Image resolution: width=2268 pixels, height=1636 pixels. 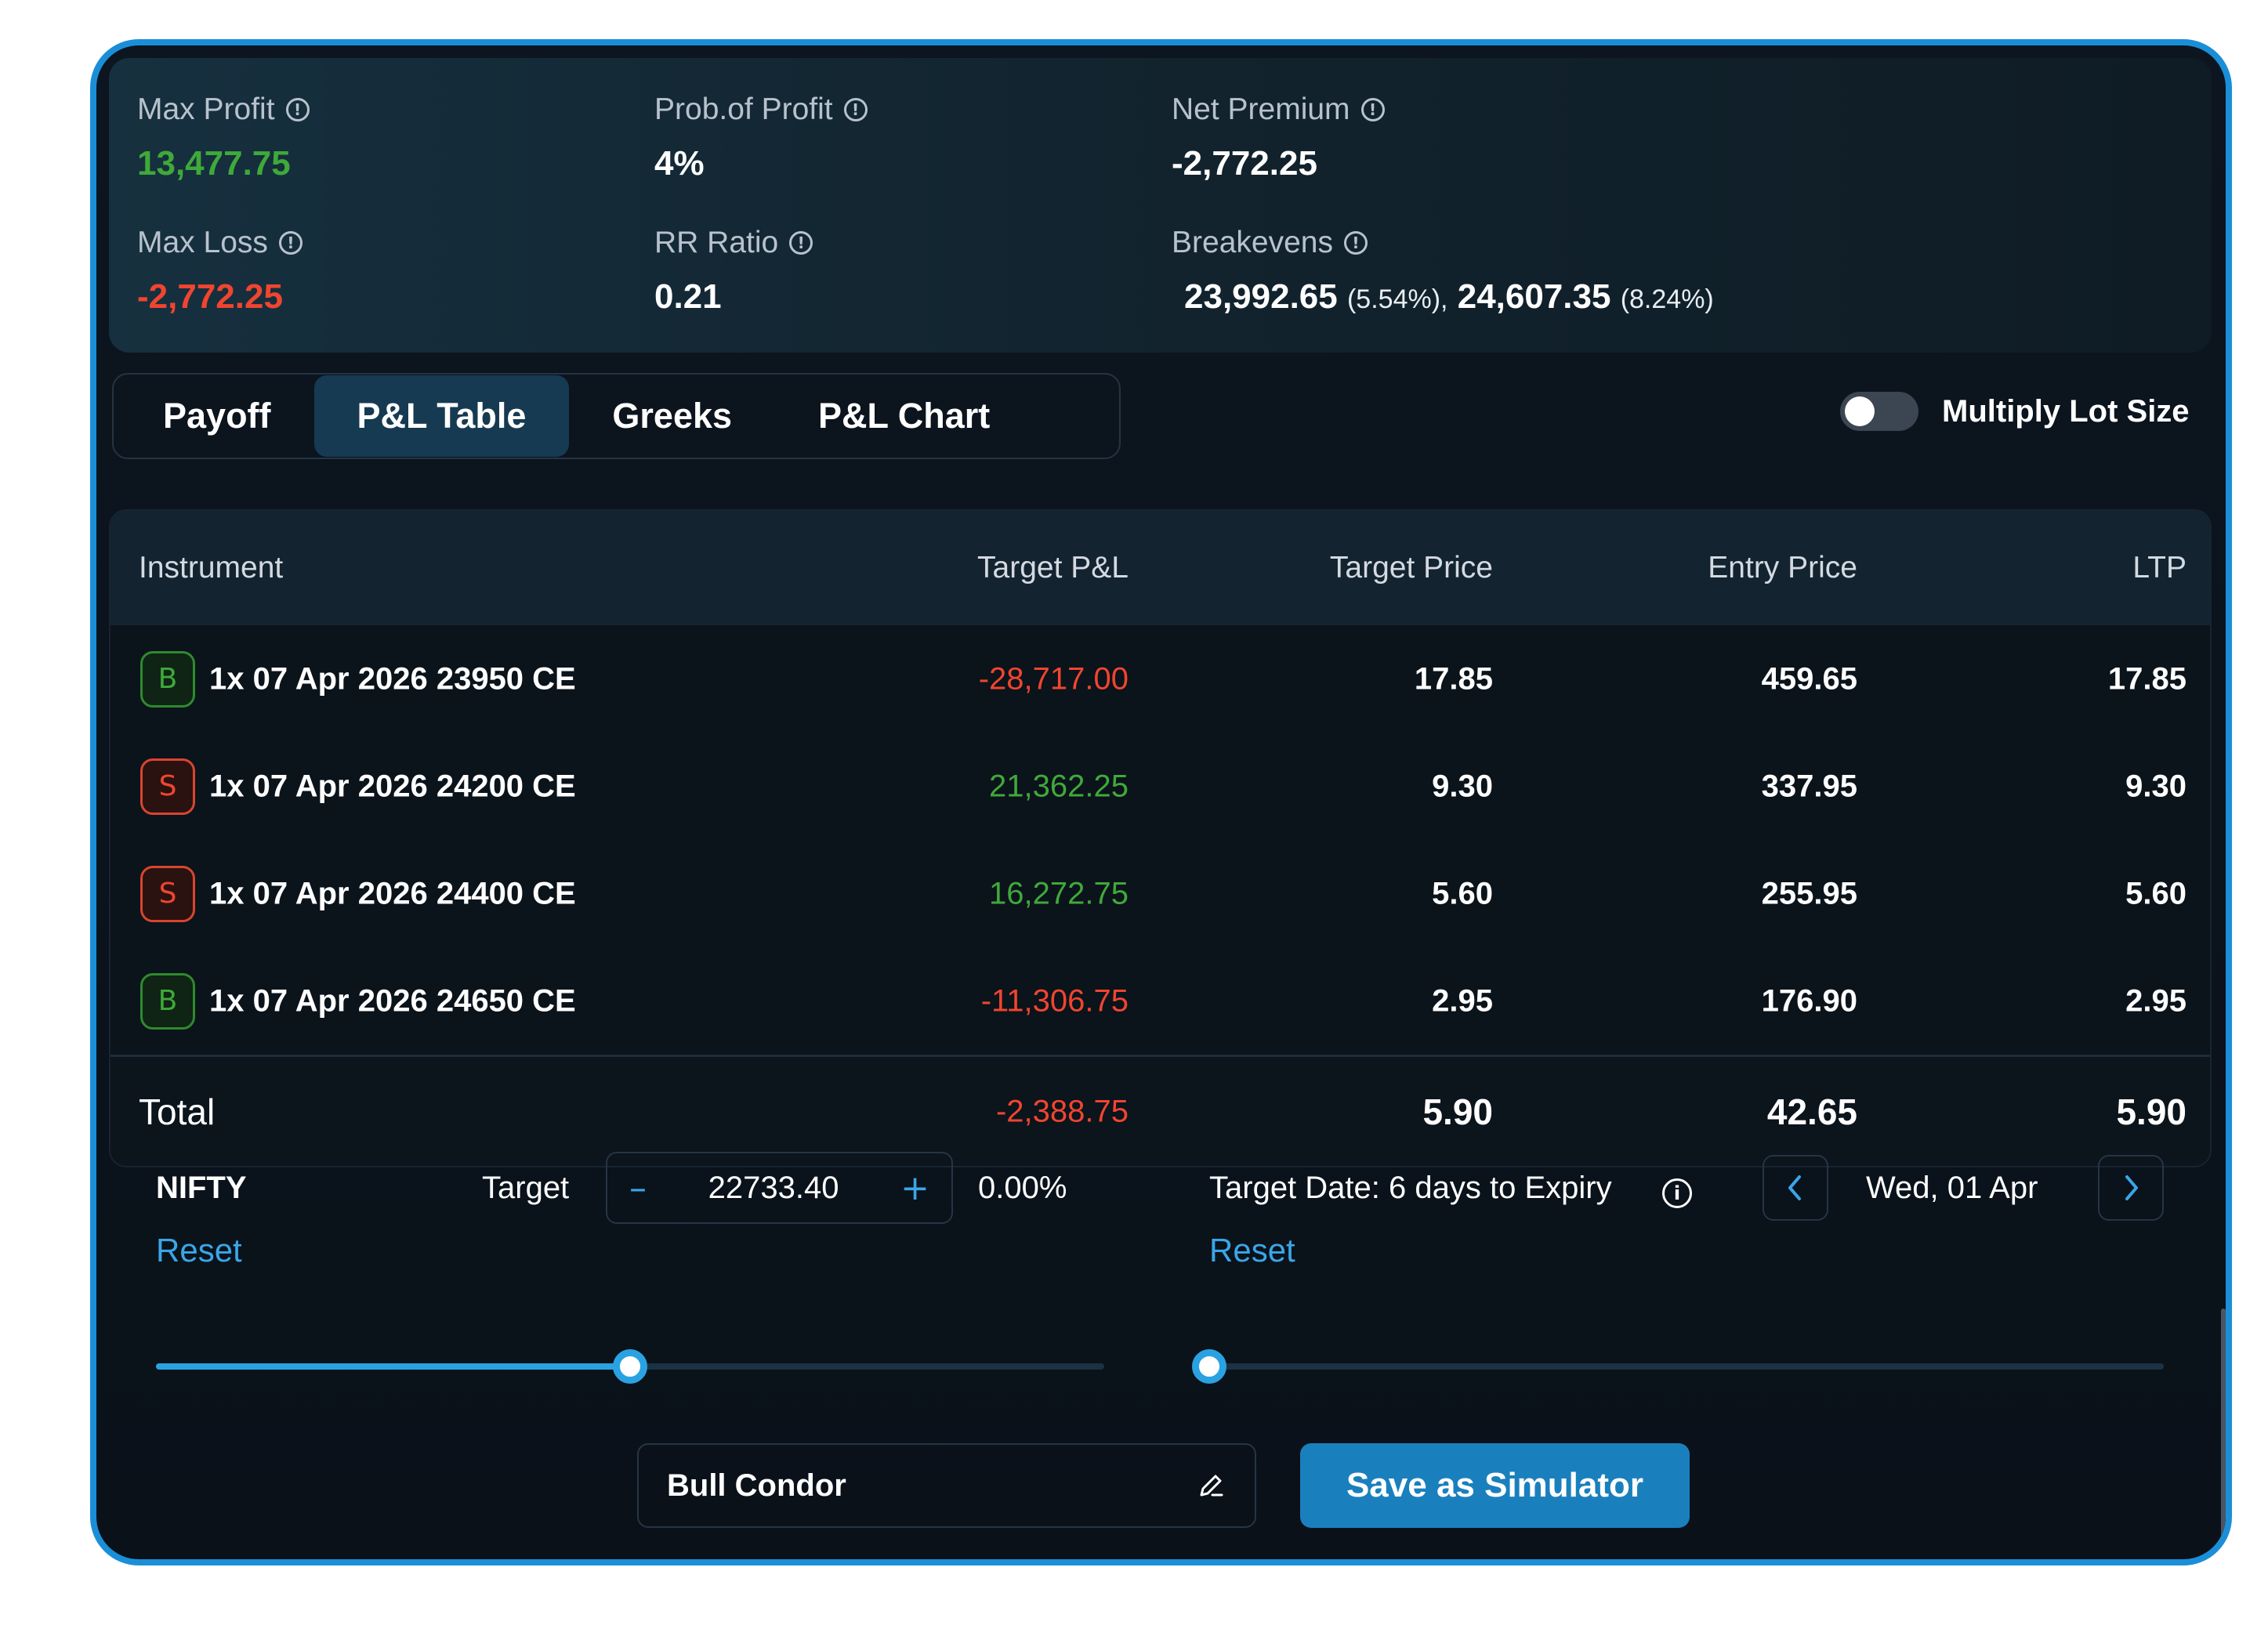 I want to click on tab-pl-table: P&L Table, so click(x=441, y=416).